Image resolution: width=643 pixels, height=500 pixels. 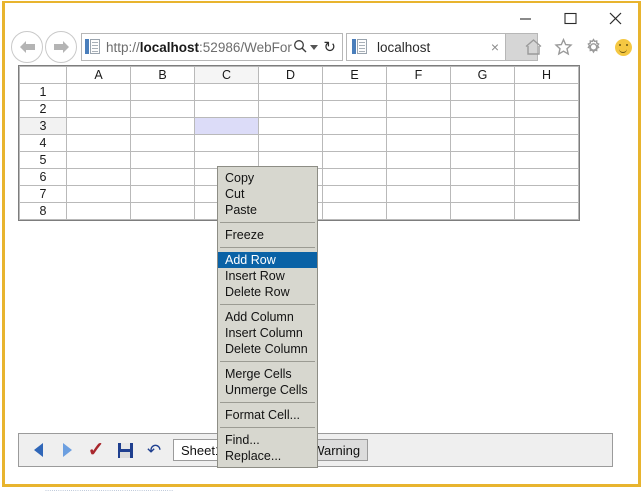 What do you see at coordinates (482, 92) in the screenshot?
I see `cell-G1` at bounding box center [482, 92].